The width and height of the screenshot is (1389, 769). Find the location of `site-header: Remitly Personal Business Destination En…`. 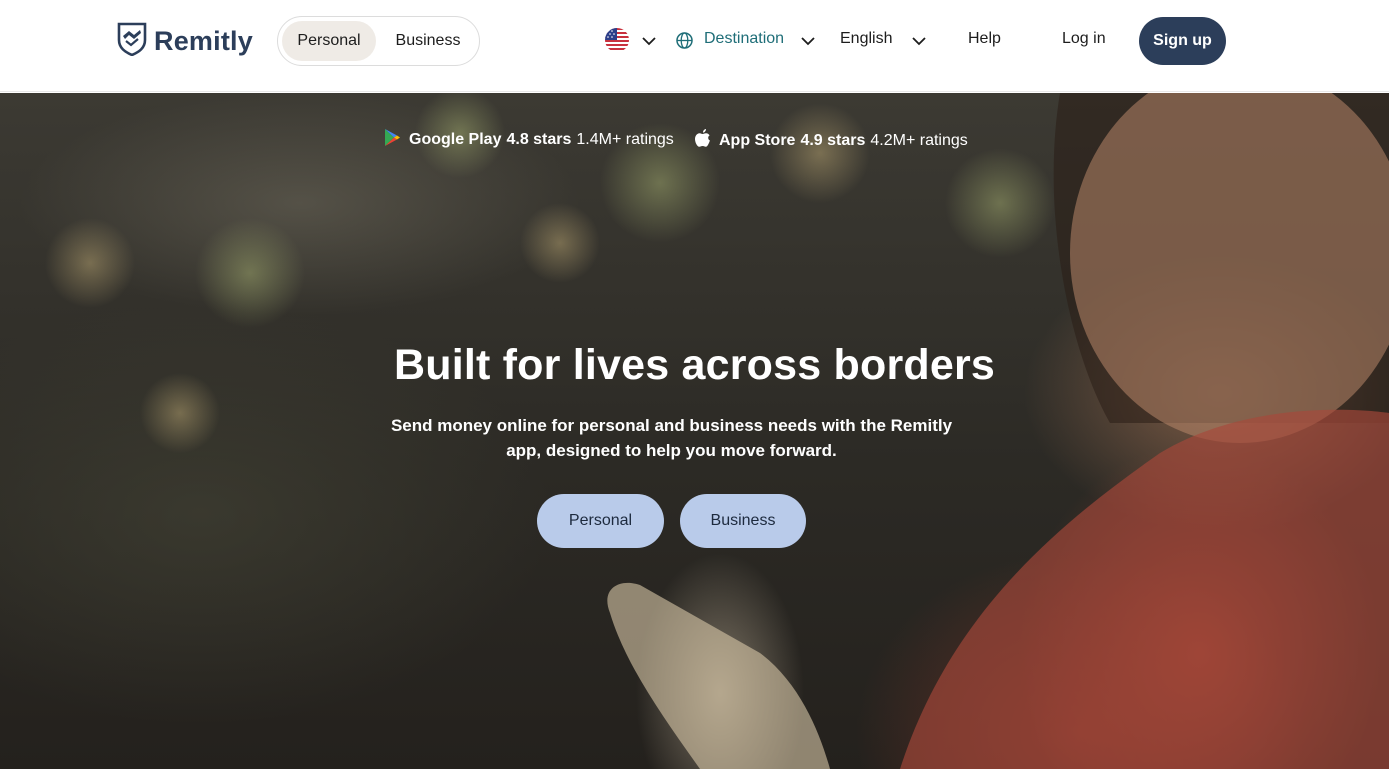

site-header: Remitly Personal Business Destination En… is located at coordinates (694, 46).